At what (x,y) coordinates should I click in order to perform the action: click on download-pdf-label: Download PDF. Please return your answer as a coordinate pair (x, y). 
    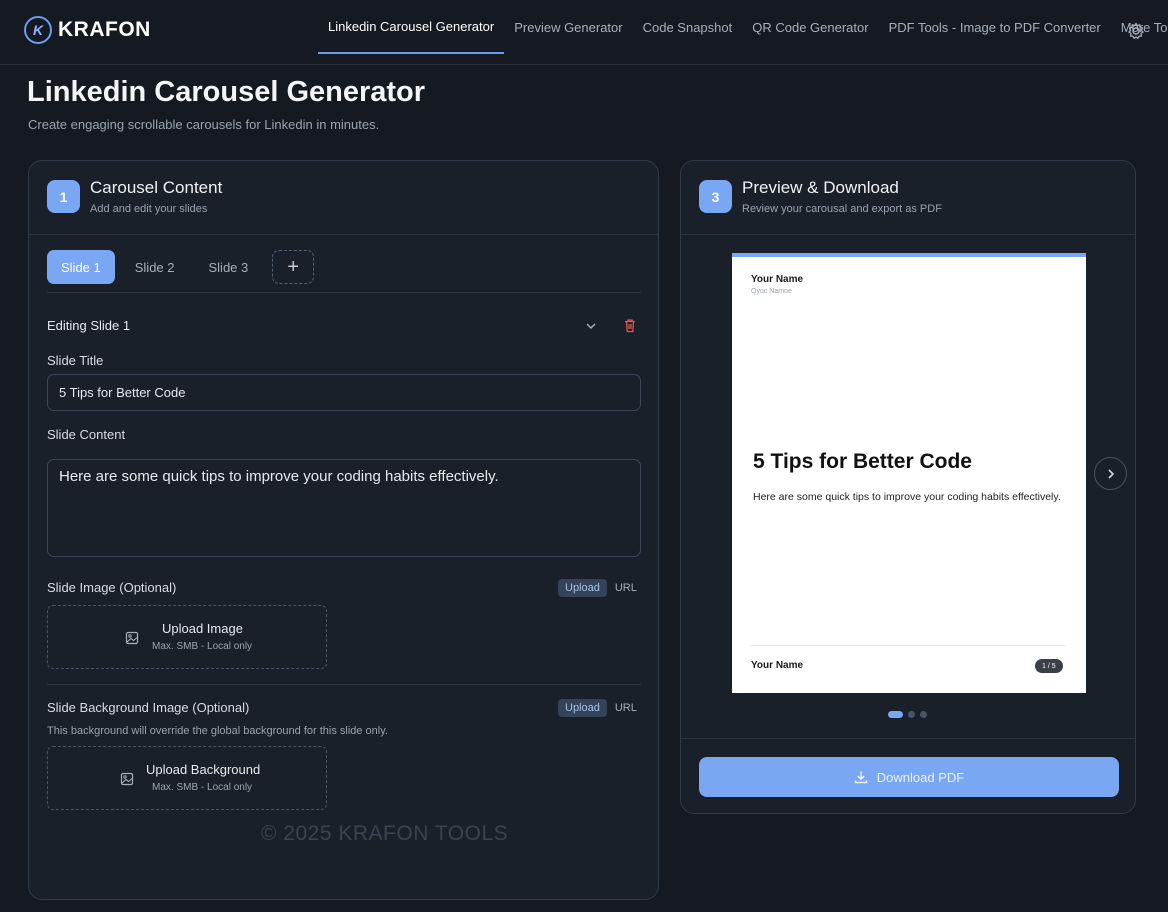
    Looking at the image, I should click on (920, 777).